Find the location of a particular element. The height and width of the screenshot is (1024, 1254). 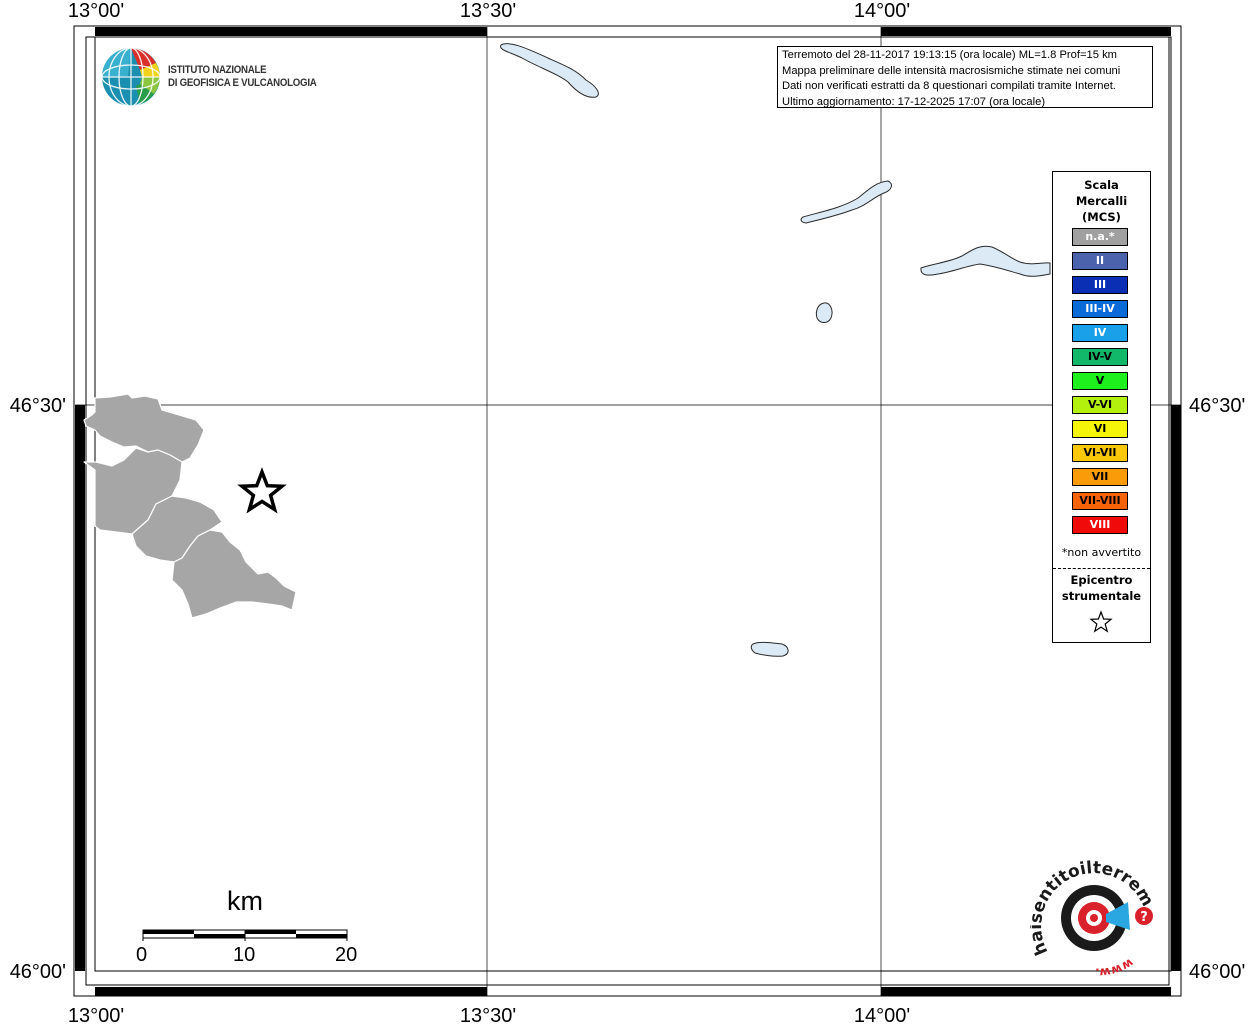

lat-label-left-2: 46°00' is located at coordinates (38, 972).